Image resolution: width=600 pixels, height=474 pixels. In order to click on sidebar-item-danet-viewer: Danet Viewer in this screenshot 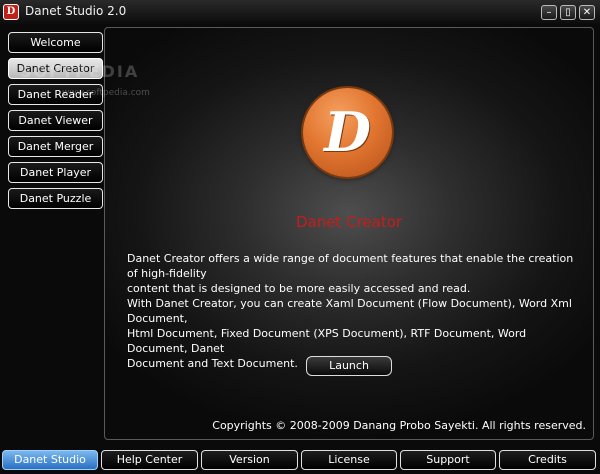, I will do `click(55, 120)`.